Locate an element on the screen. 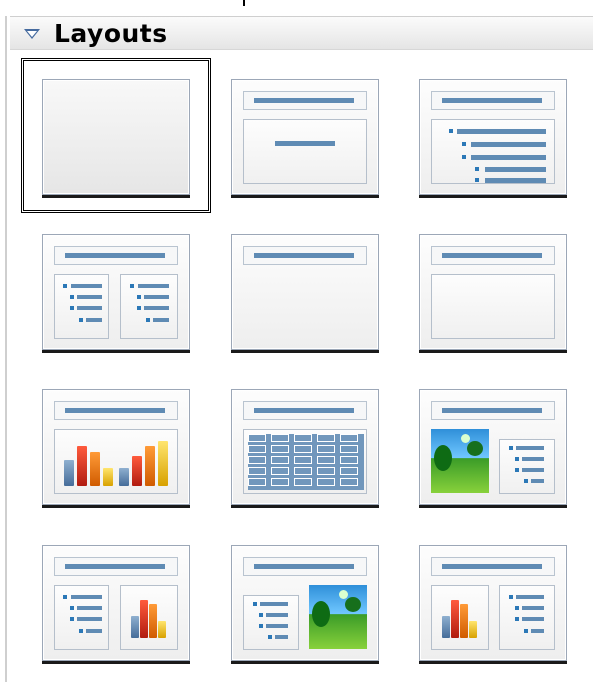 The image size is (593, 682). layout-title-table is located at coordinates (305, 447).